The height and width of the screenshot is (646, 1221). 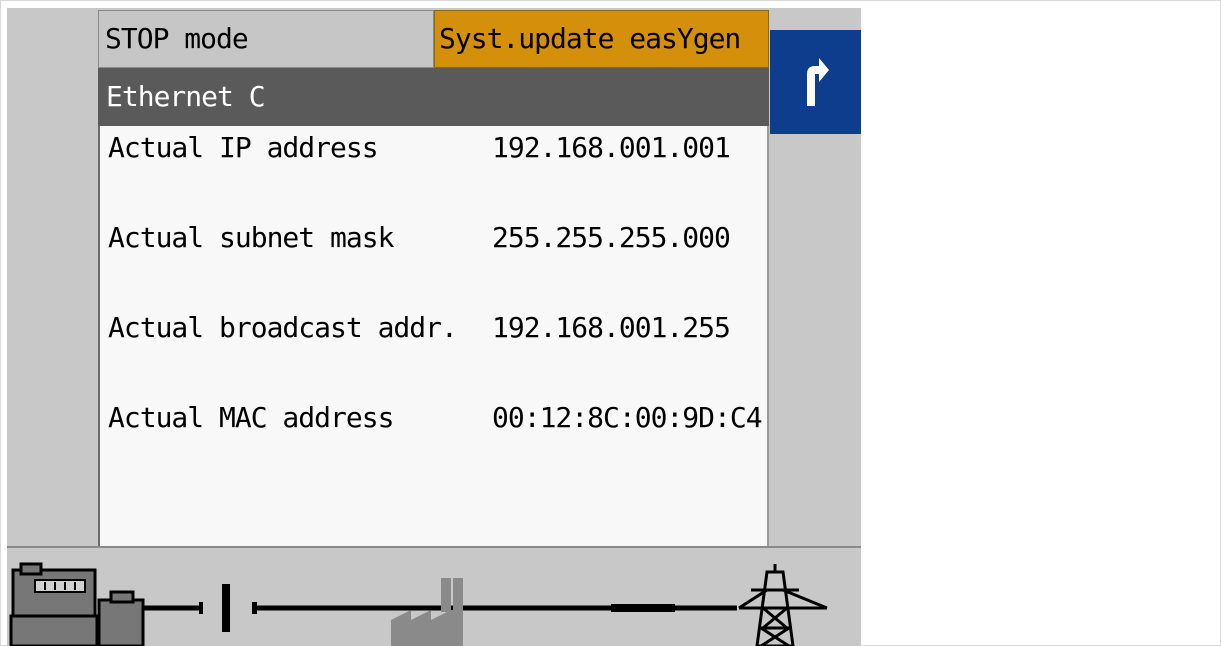 I want to click on alarm-message: Syst.update easYgen, so click(x=601, y=39).